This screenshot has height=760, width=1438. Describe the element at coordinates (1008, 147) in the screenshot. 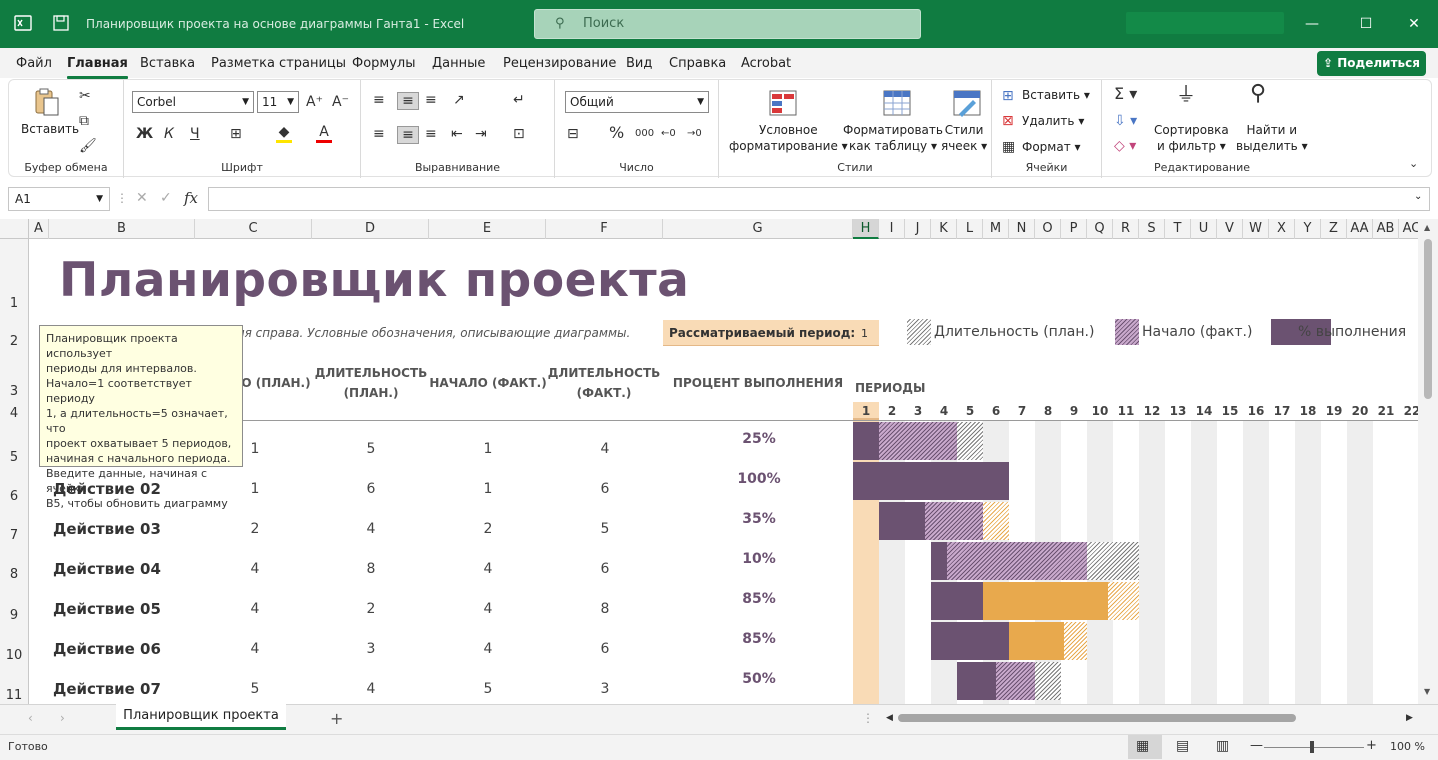

I see `format-cells-icon: ▦` at that location.